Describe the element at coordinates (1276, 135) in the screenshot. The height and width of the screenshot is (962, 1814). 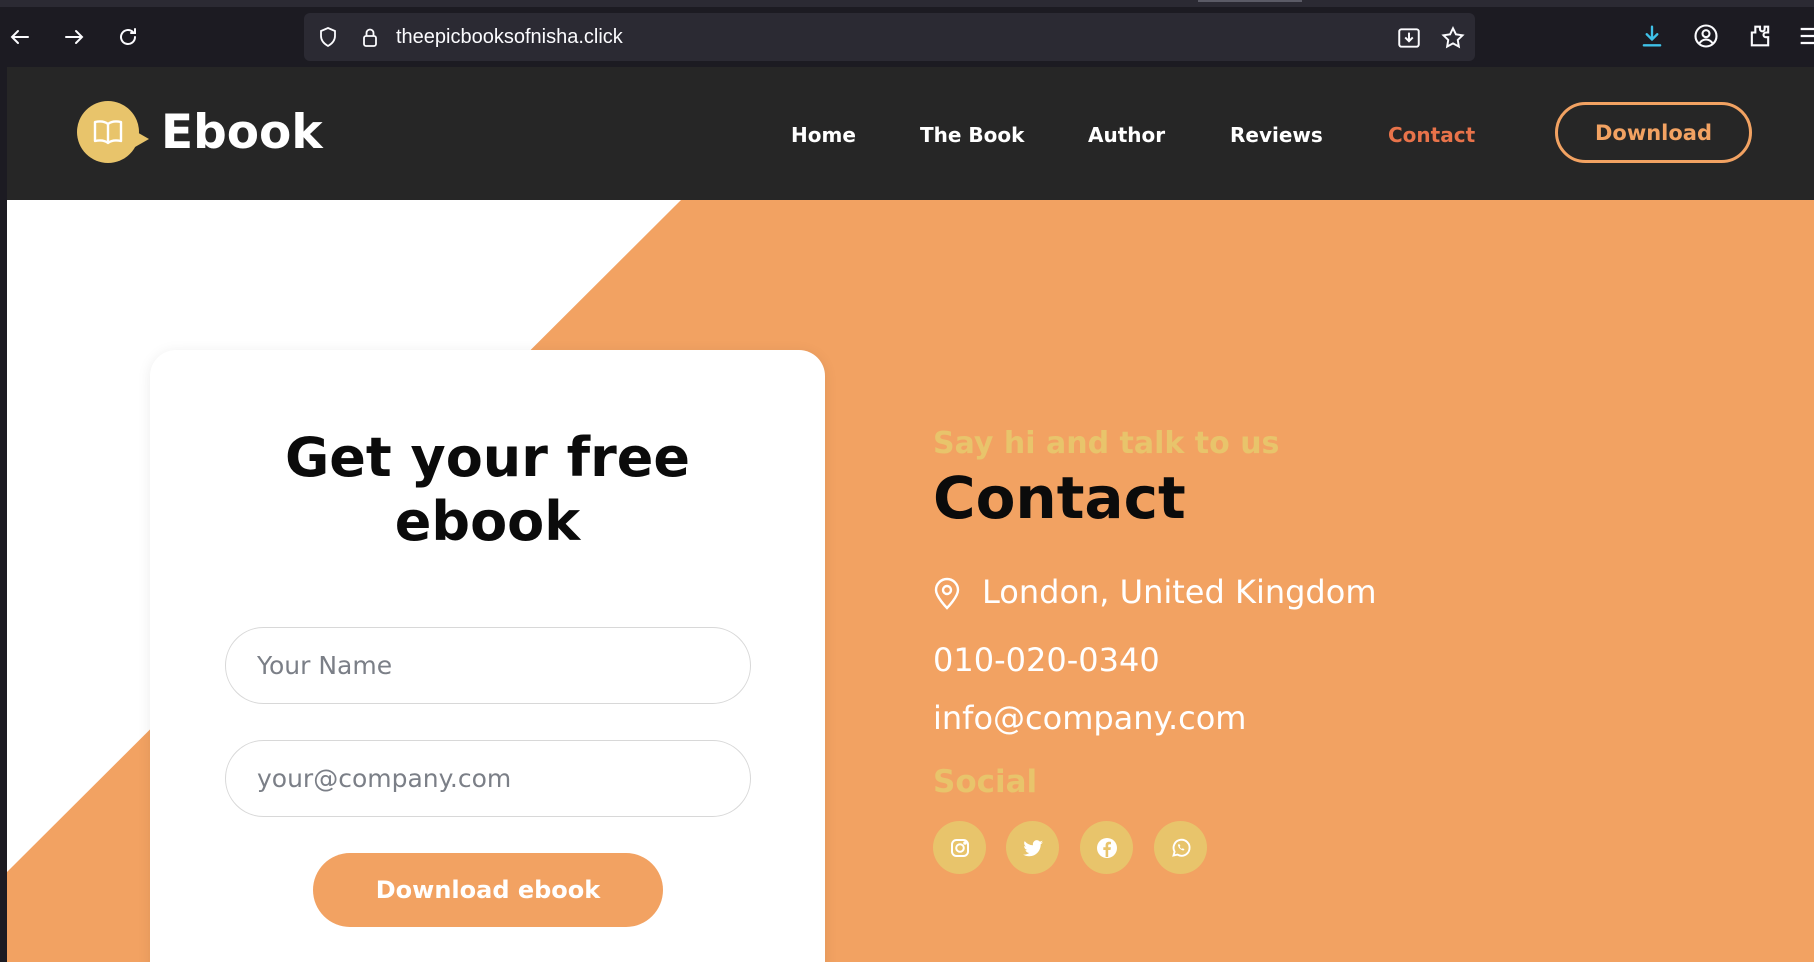
I see `nav-reviews: Reviews` at that location.